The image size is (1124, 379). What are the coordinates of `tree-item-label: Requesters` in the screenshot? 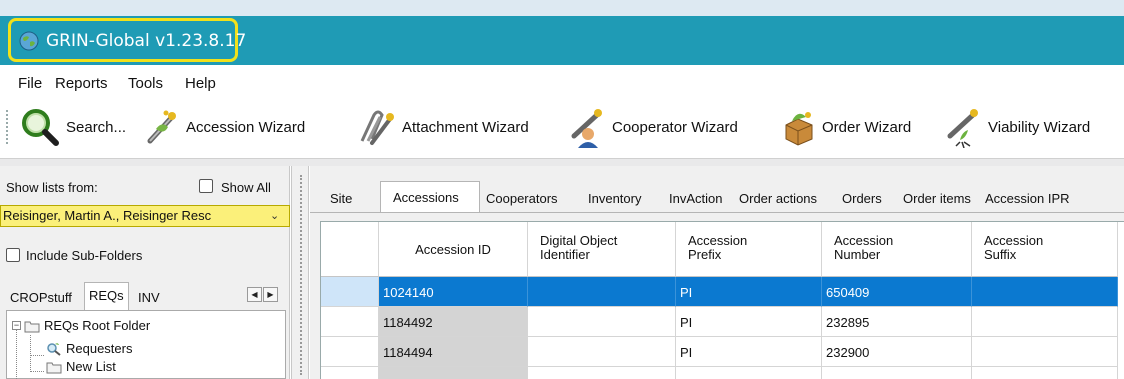 It's located at (99, 348).